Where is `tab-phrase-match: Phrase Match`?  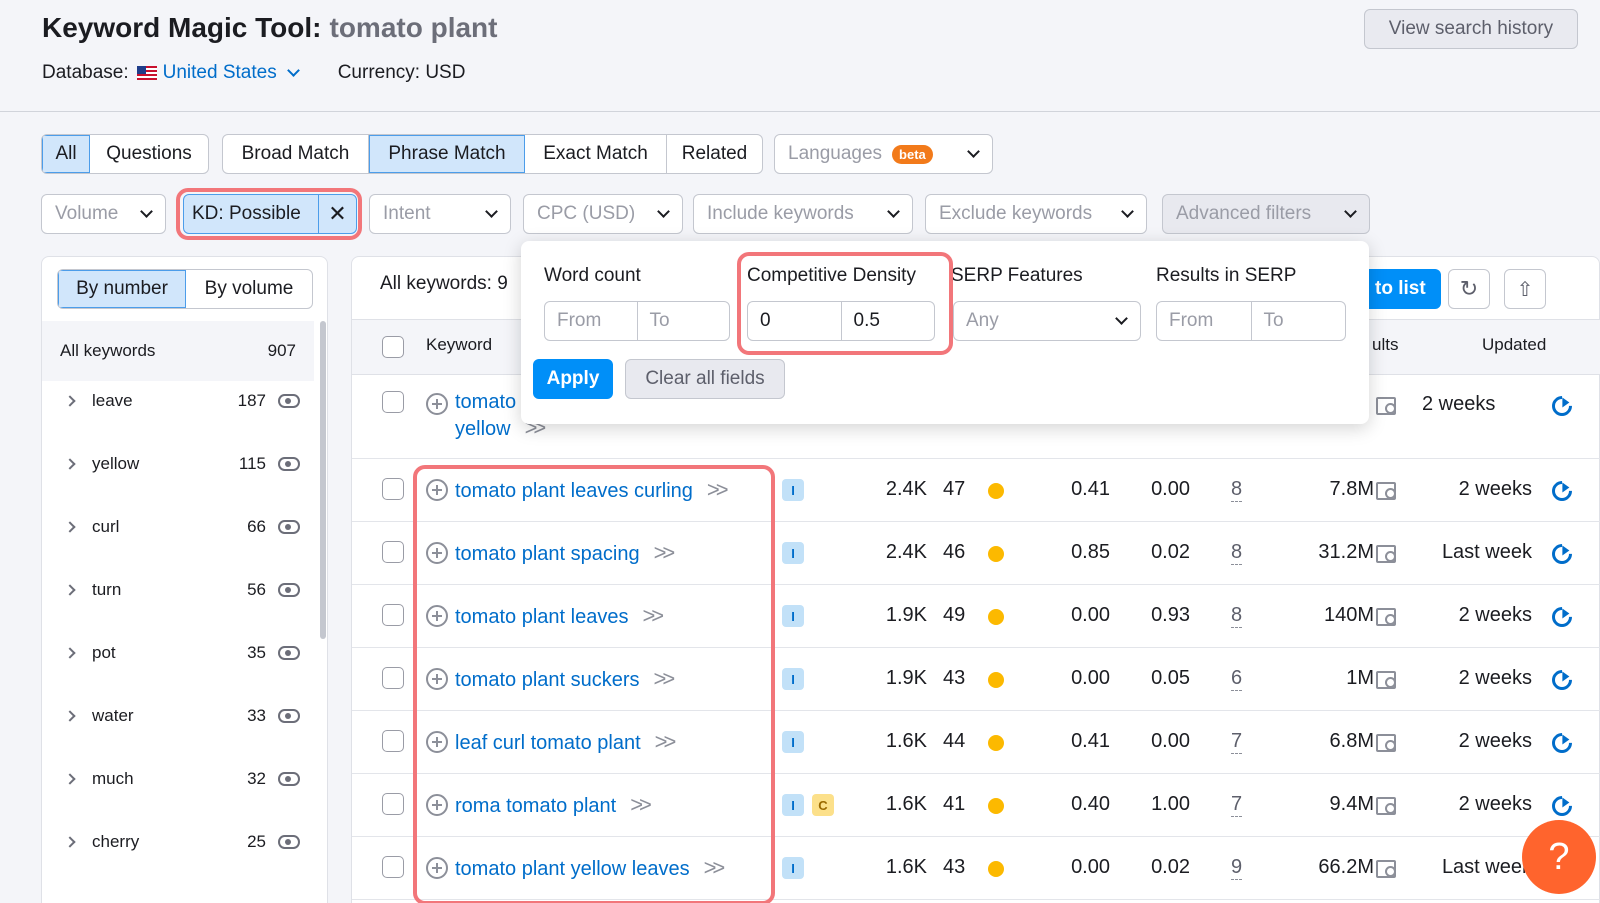 tab-phrase-match: Phrase Match is located at coordinates (447, 154).